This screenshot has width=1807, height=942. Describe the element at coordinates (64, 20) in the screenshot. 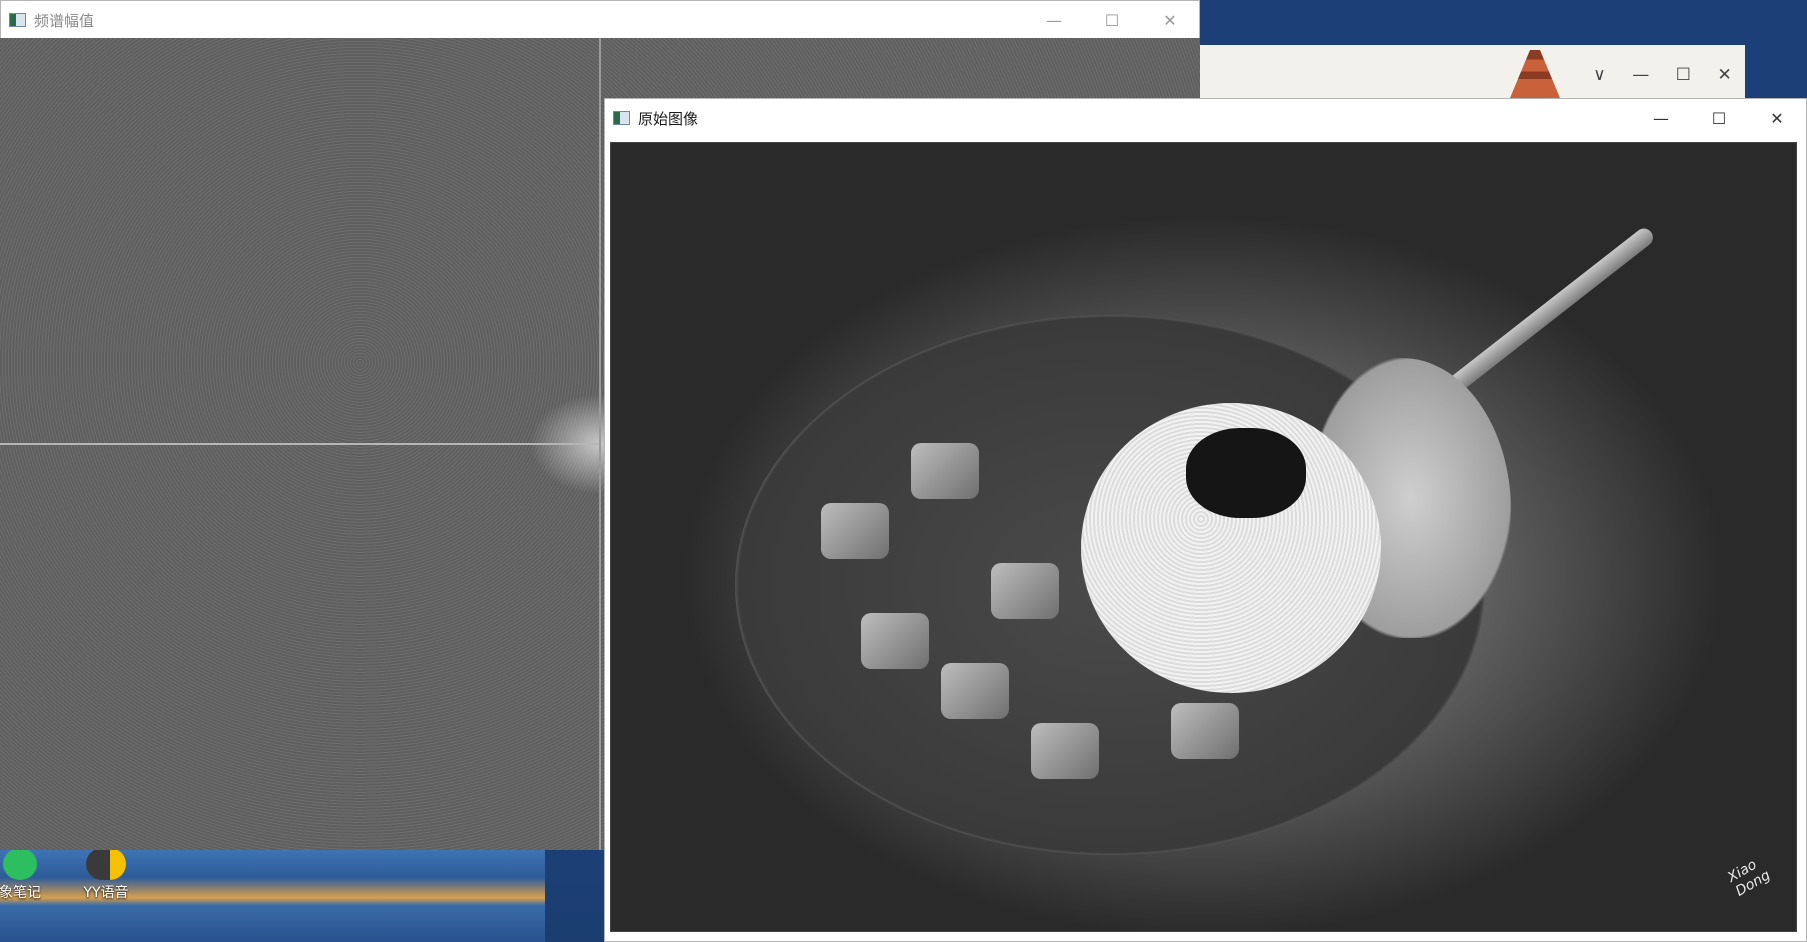

I see `window-title: 频谱幅值` at that location.